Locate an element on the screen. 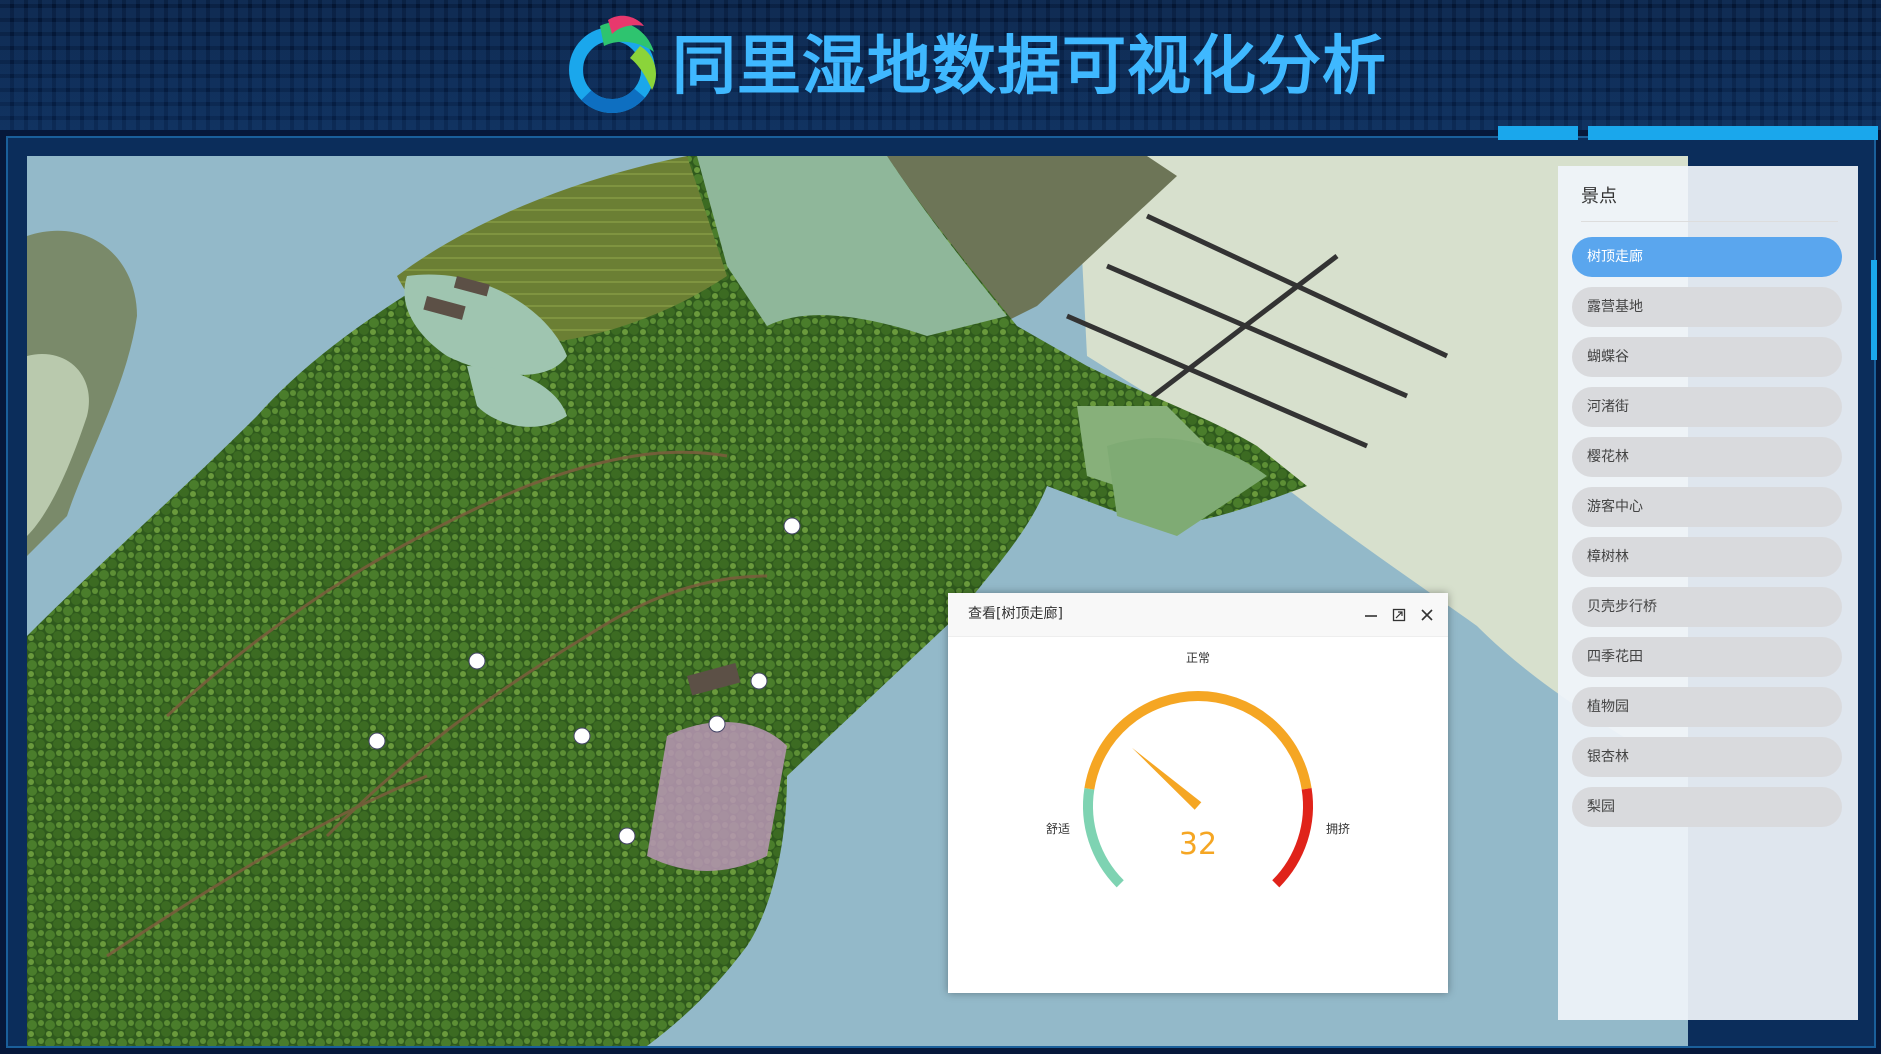 Image resolution: width=1881 pixels, height=1054 pixels. gauge-label-left: 舒适 is located at coordinates (1058, 829).